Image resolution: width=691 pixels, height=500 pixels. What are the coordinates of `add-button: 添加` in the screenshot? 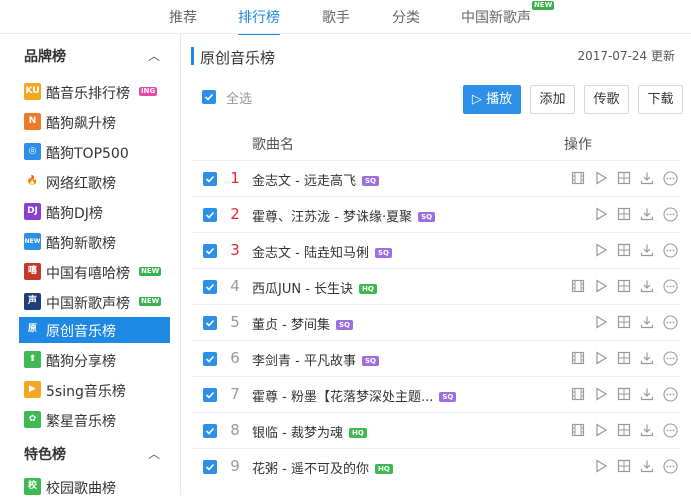 It's located at (552, 99).